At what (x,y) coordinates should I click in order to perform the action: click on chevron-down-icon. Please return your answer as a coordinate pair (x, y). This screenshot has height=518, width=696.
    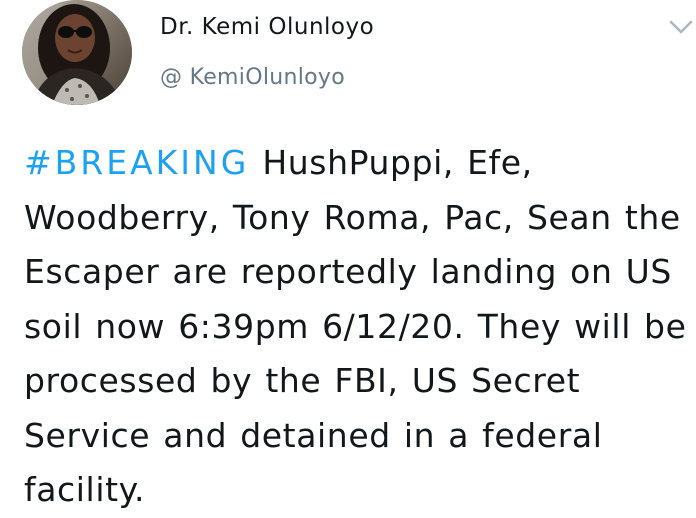
    Looking at the image, I should click on (681, 27).